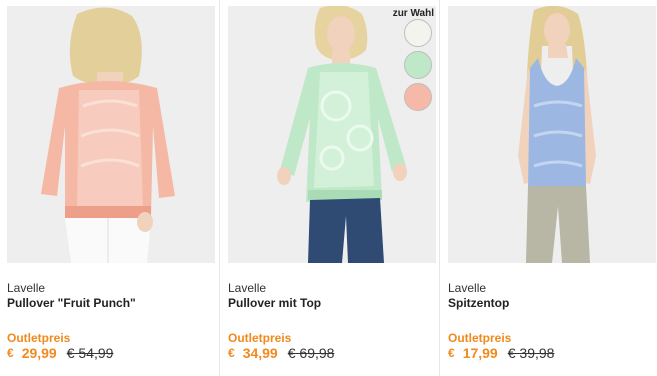  I want to click on sale-price: 34,99, so click(260, 353).